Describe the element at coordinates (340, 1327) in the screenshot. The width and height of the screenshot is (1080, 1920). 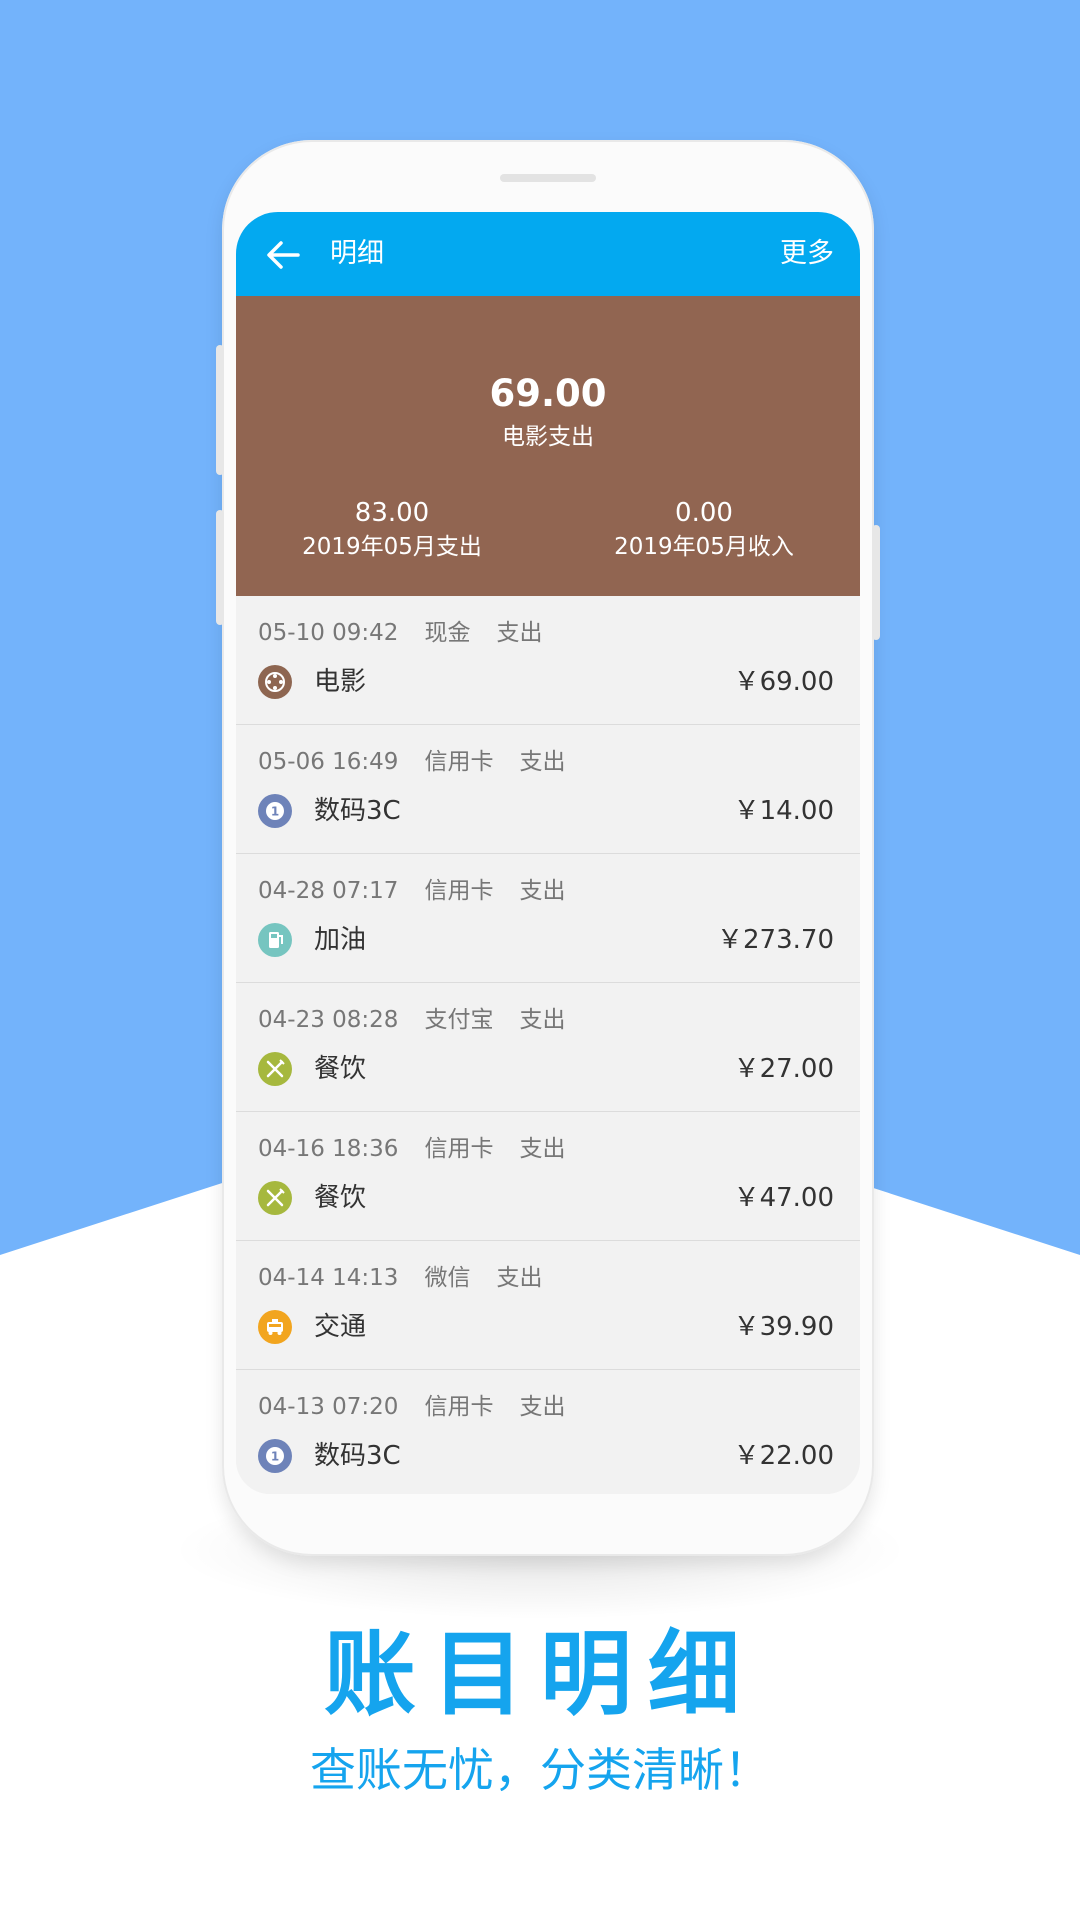
I see `transaction-category: 交通` at that location.